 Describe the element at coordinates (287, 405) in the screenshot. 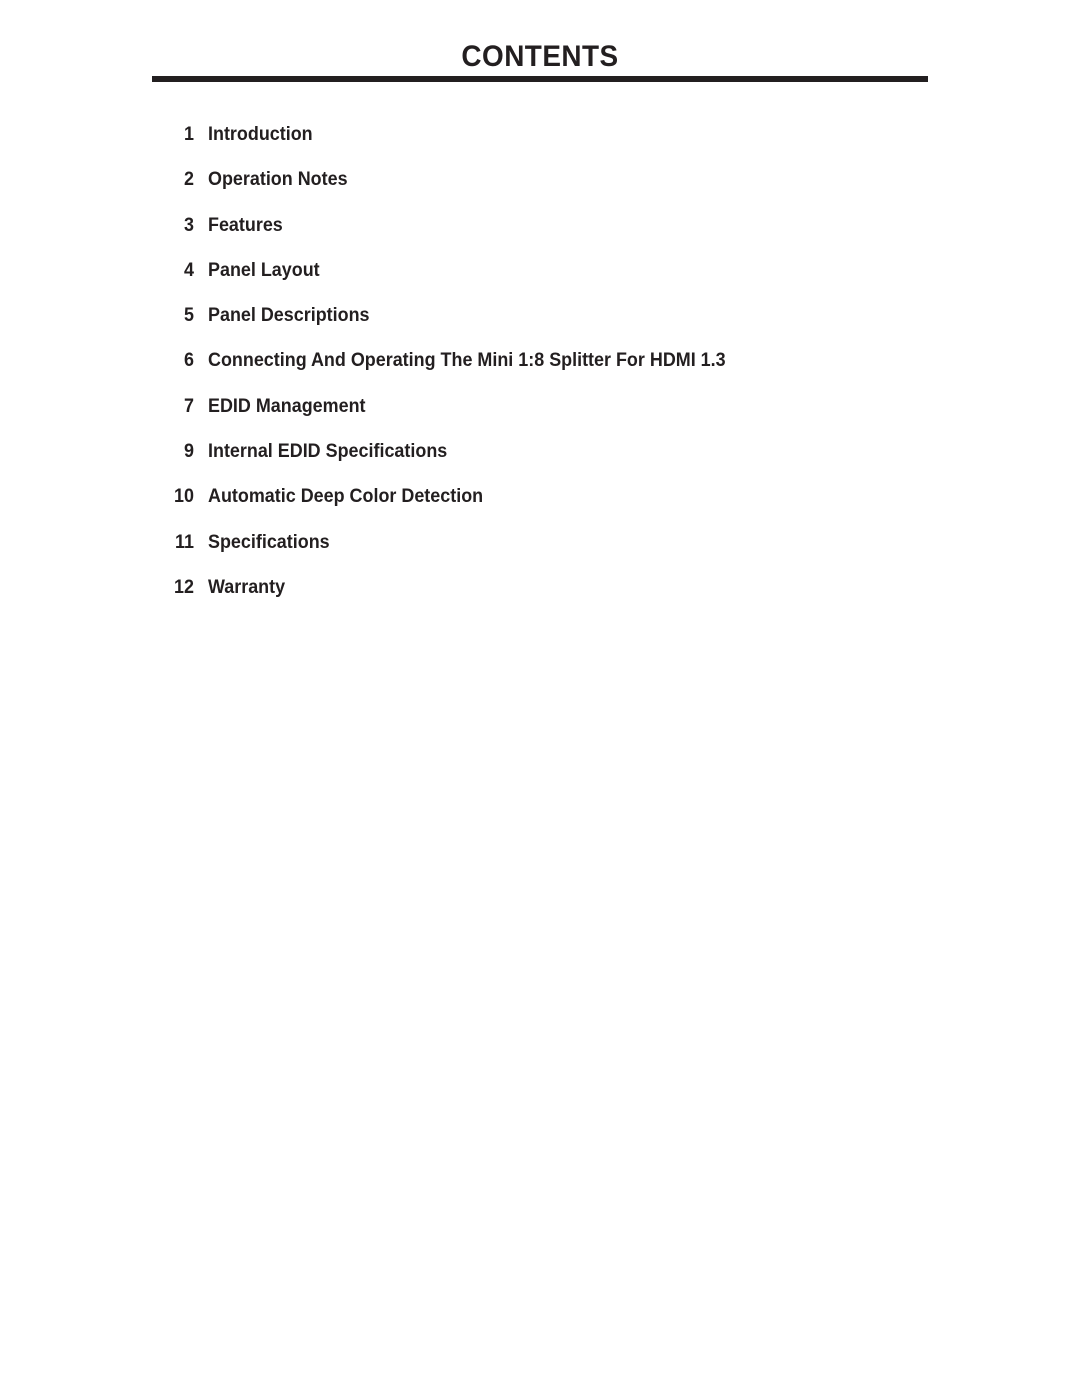

I see `toc-entry-label: EDID Management` at that location.